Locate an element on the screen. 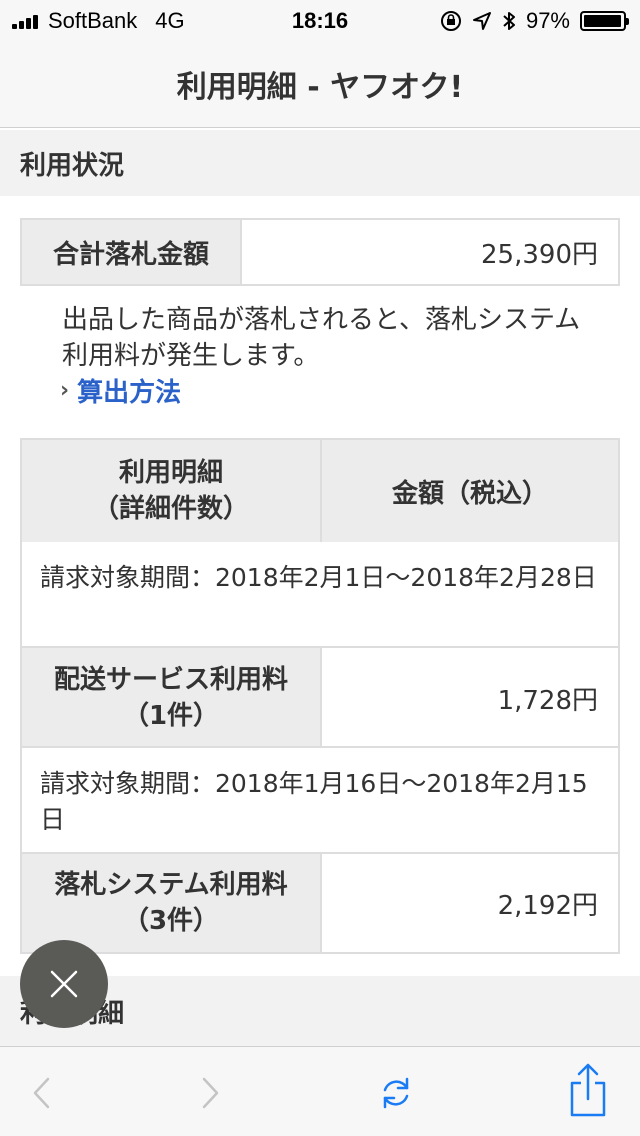  detail-header-col1: 利用明細 （詳細件数） is located at coordinates (172, 491).